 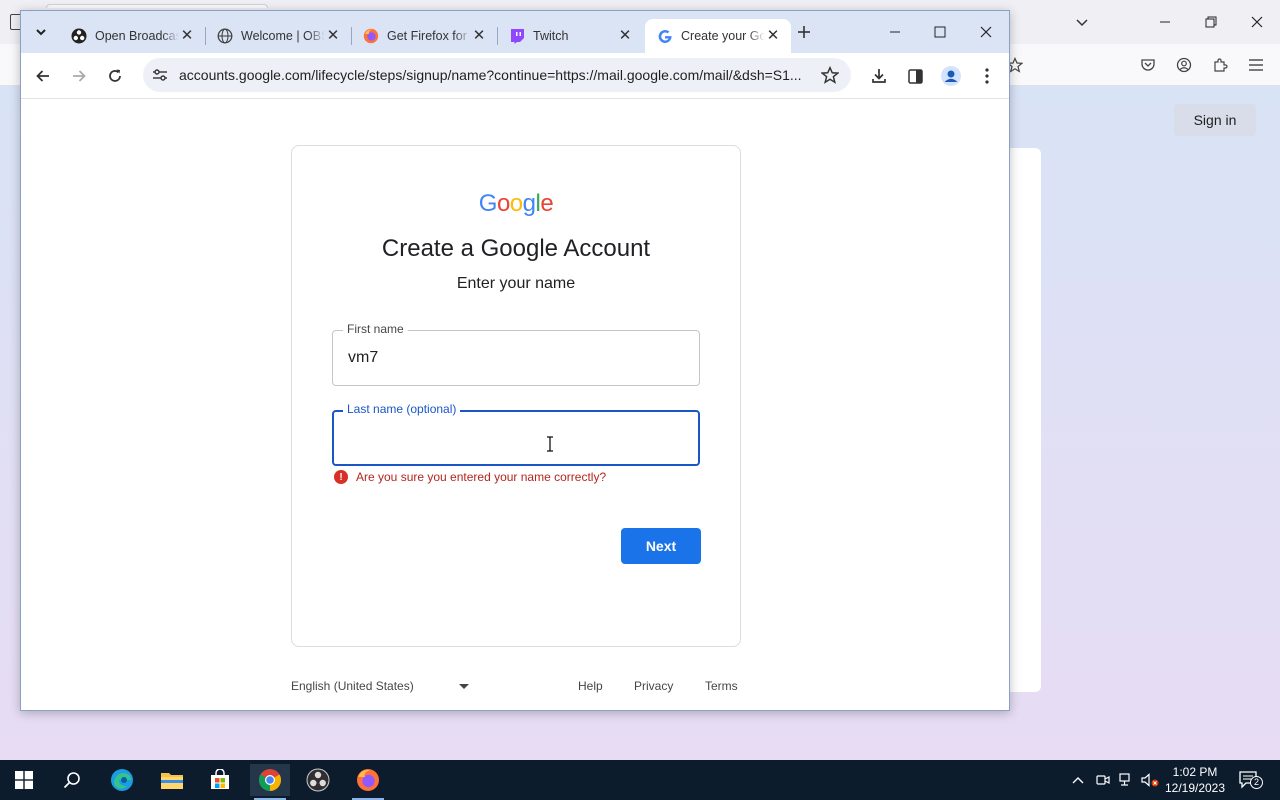 I want to click on downloads-icon, so click(x=879, y=76).